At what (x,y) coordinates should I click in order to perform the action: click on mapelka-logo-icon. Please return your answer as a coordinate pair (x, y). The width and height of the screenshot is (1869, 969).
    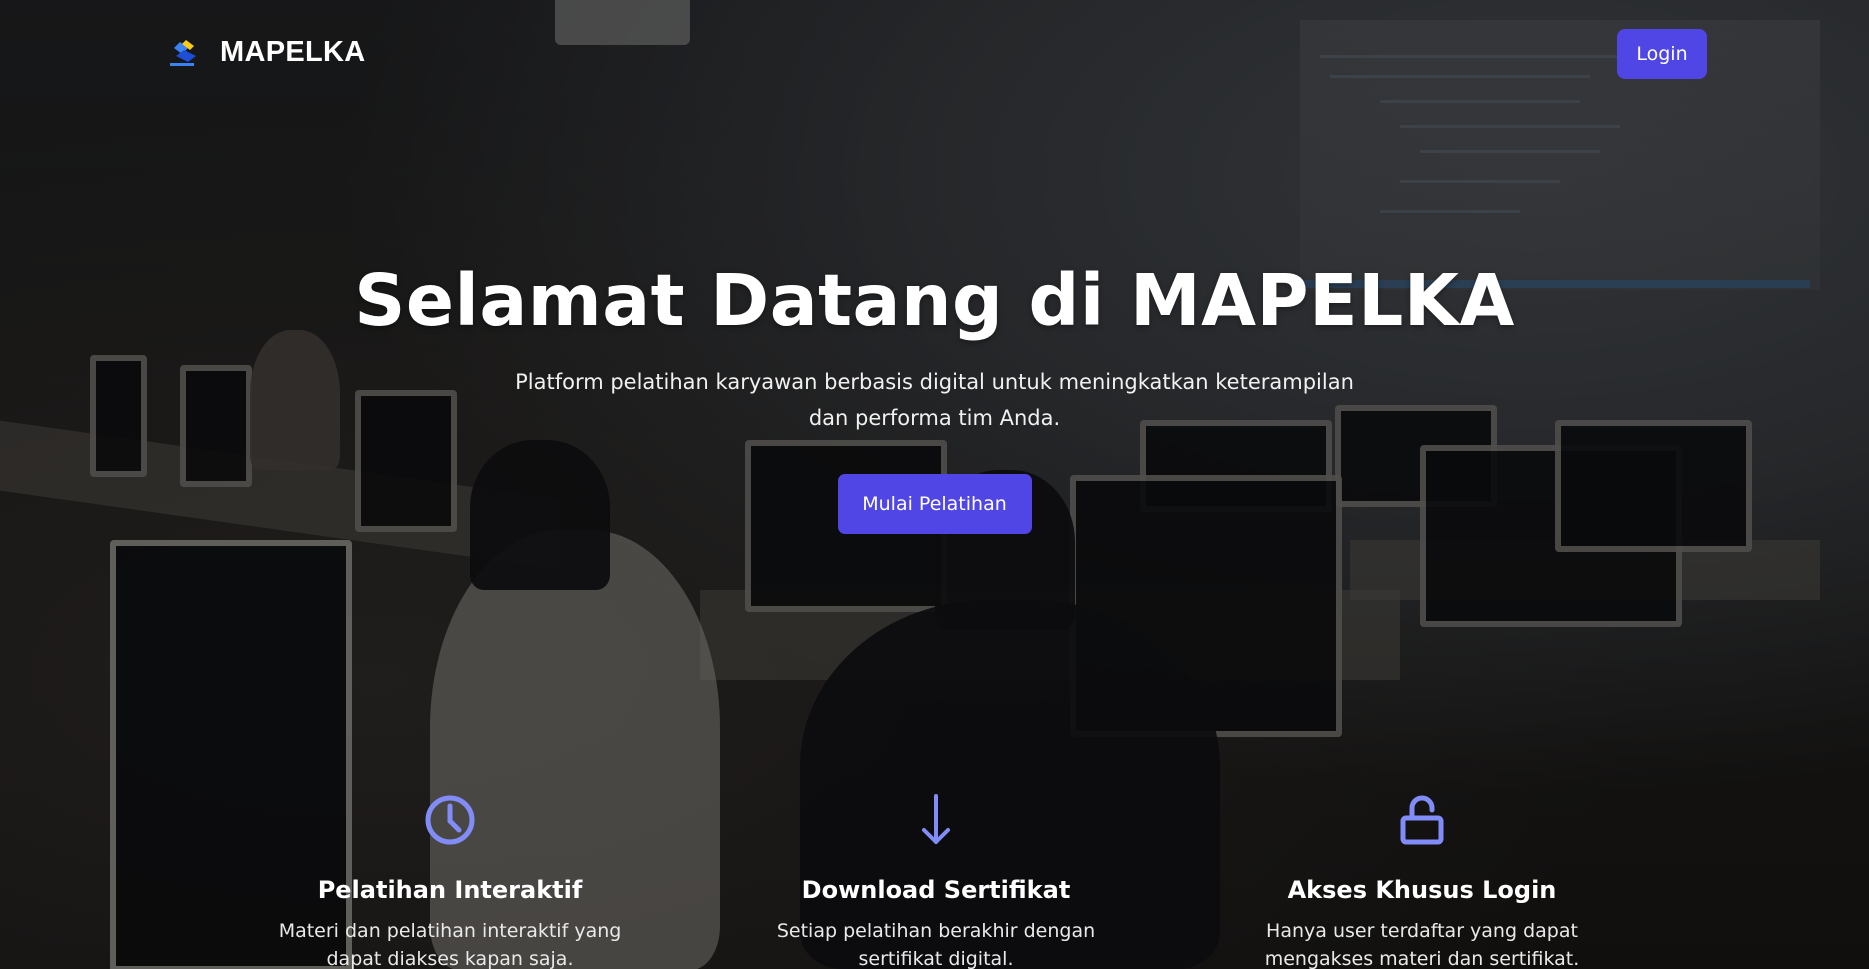
    Looking at the image, I should click on (185, 53).